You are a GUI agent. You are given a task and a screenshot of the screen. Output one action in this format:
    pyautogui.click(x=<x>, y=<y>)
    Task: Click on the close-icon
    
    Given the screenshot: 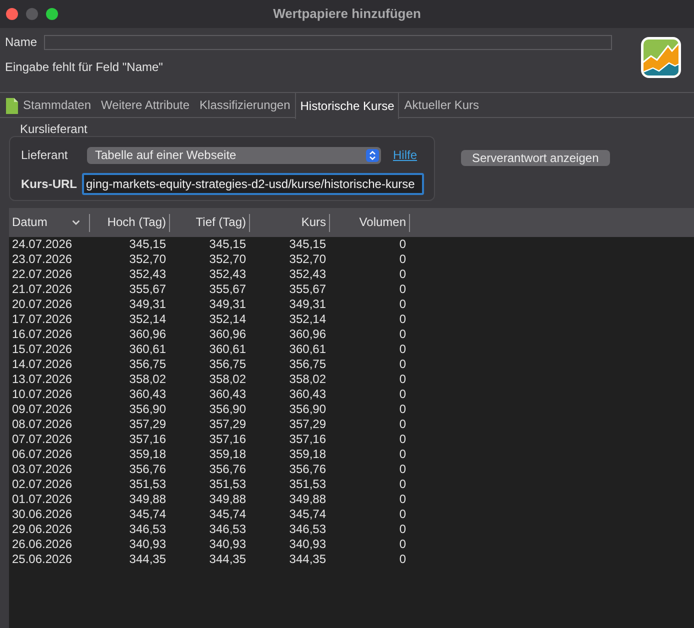 What is the action you would take?
    pyautogui.click(x=12, y=14)
    